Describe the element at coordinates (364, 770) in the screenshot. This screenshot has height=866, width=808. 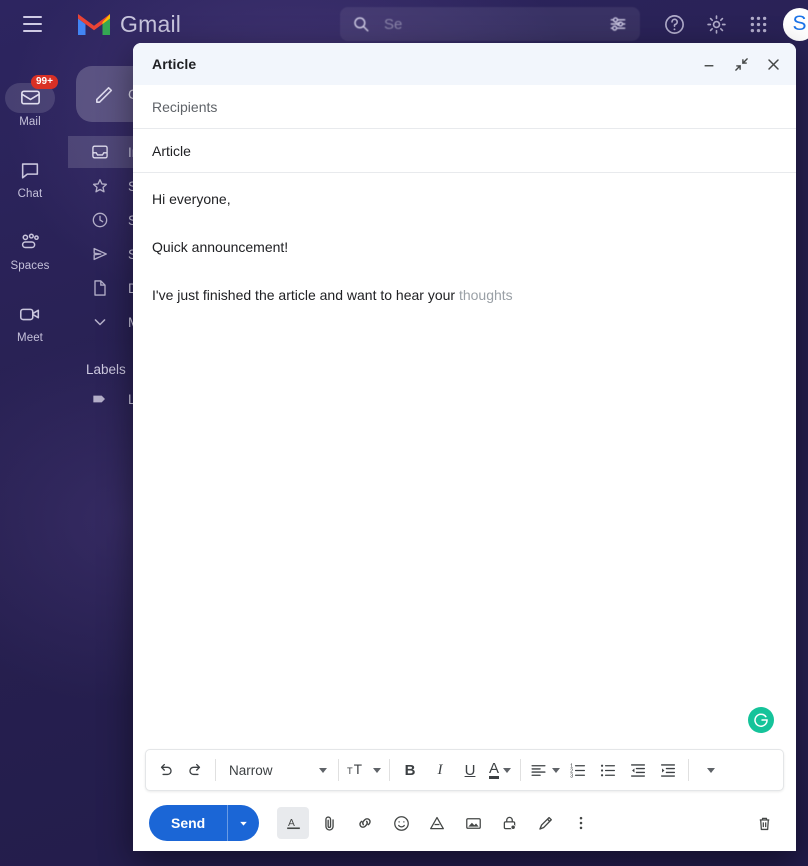
I see `font-size-select: T T` at that location.